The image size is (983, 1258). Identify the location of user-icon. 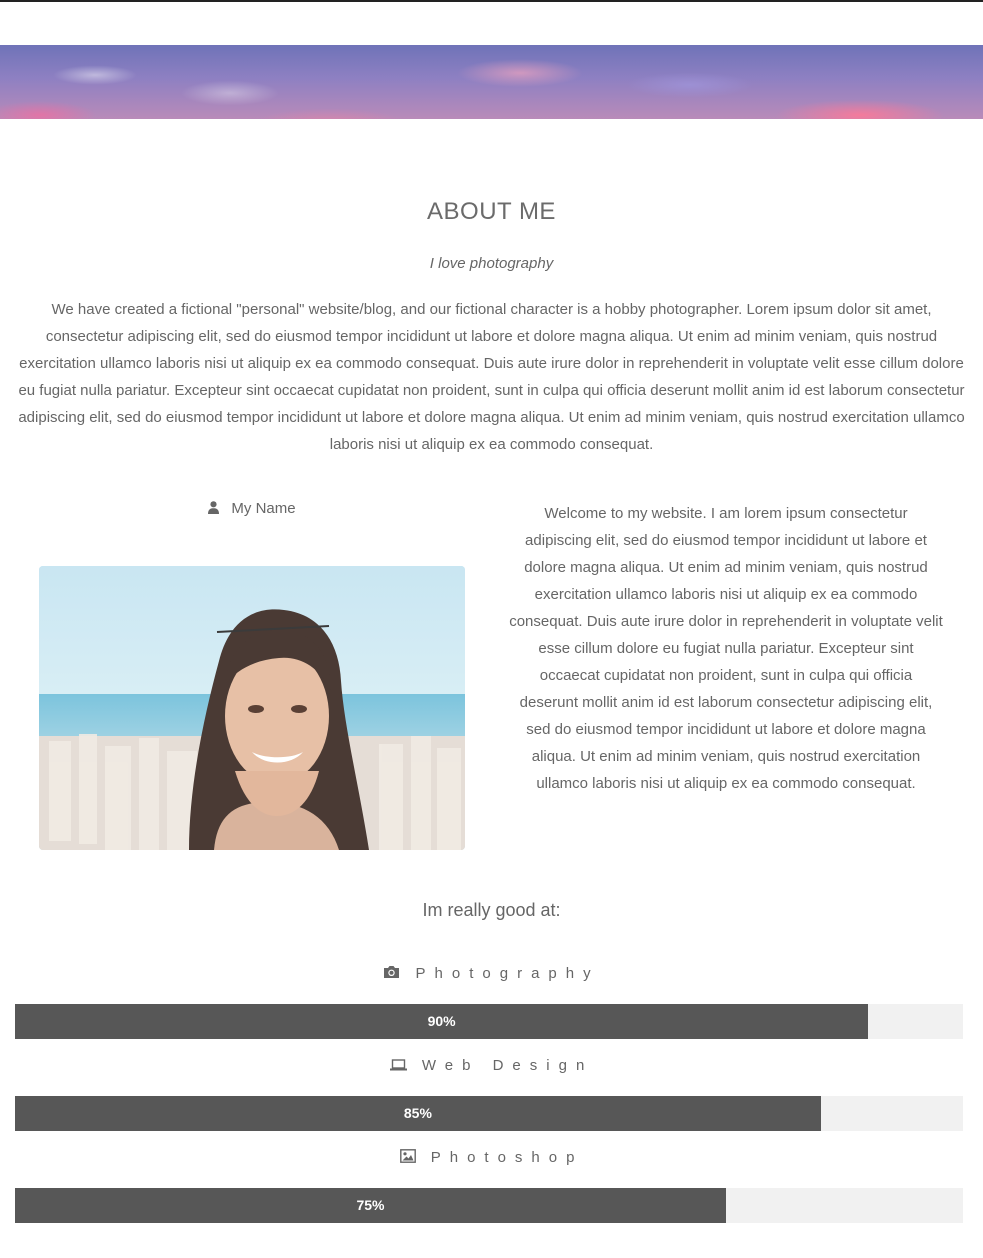
(214, 509).